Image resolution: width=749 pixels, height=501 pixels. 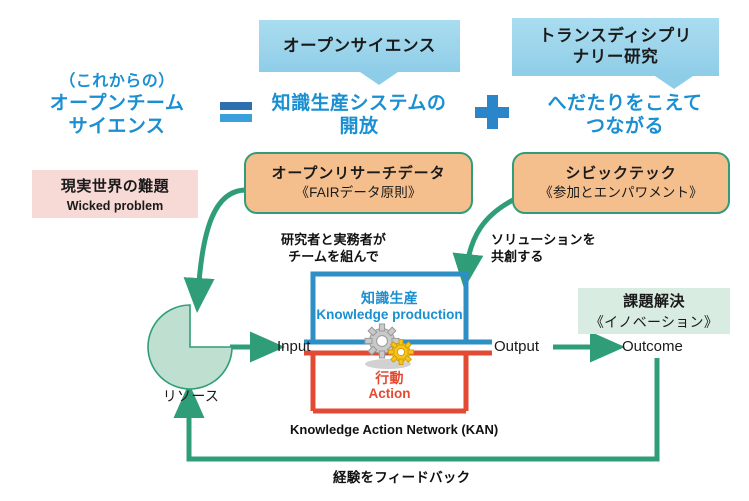 What do you see at coordinates (358, 192) in the screenshot?
I see `open-research-data-subtitle: 《FAIRデータ原則》` at bounding box center [358, 192].